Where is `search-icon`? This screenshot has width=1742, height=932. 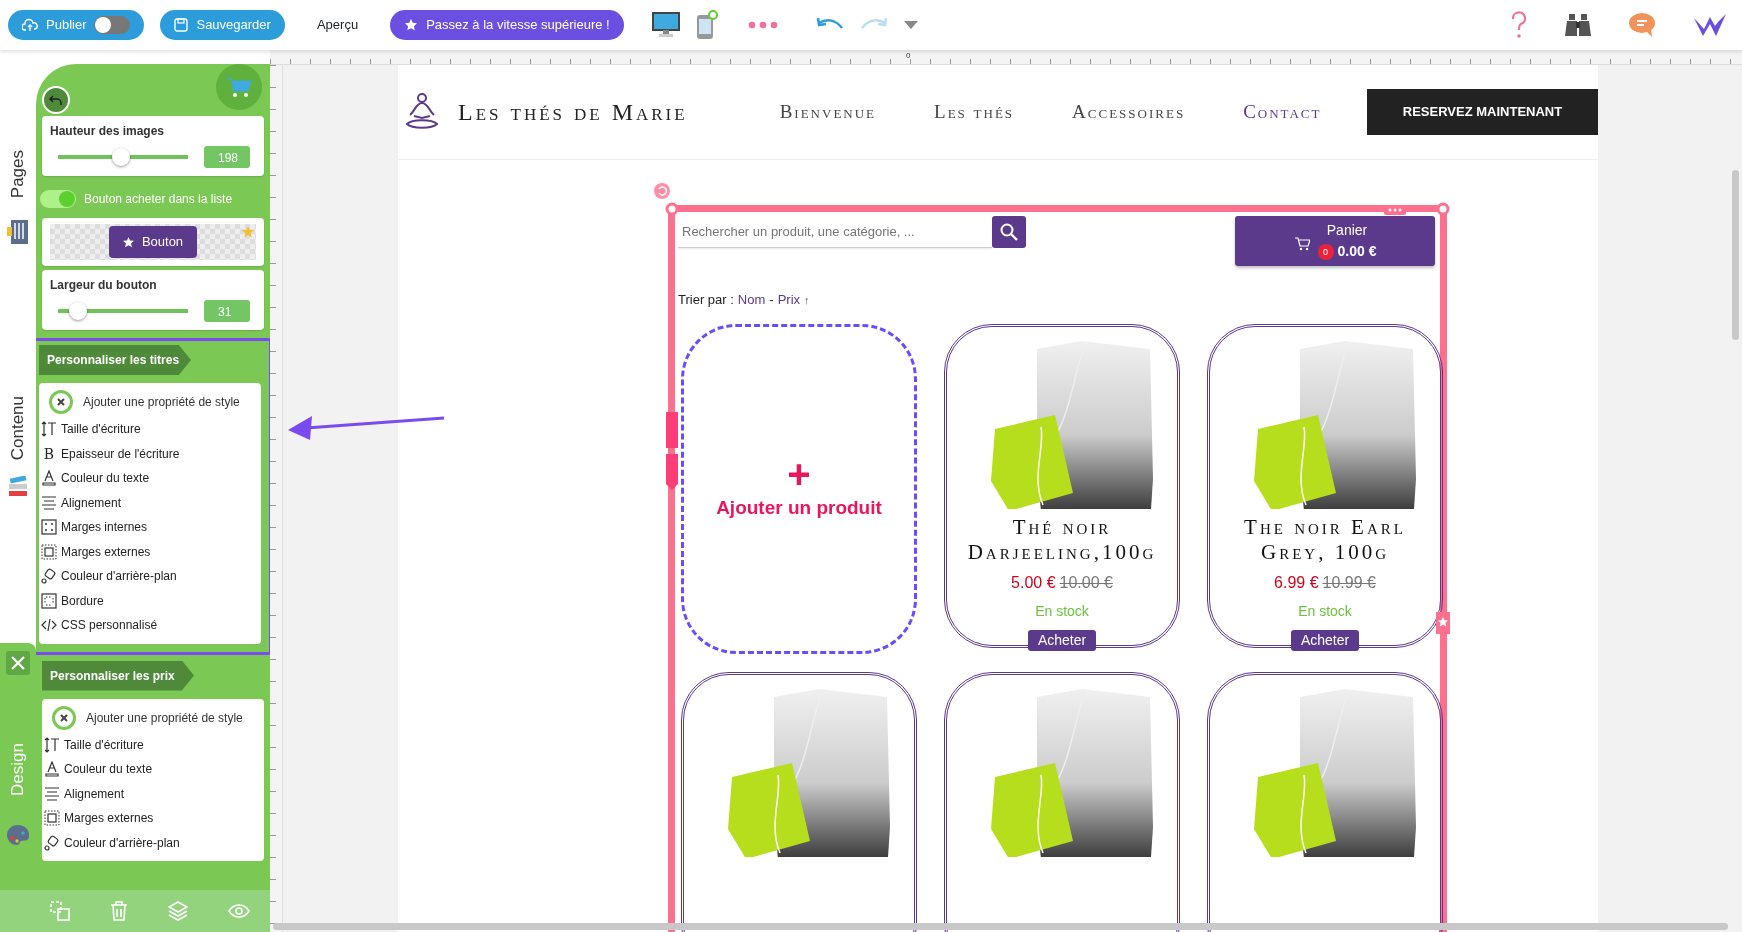 search-icon is located at coordinates (1009, 232).